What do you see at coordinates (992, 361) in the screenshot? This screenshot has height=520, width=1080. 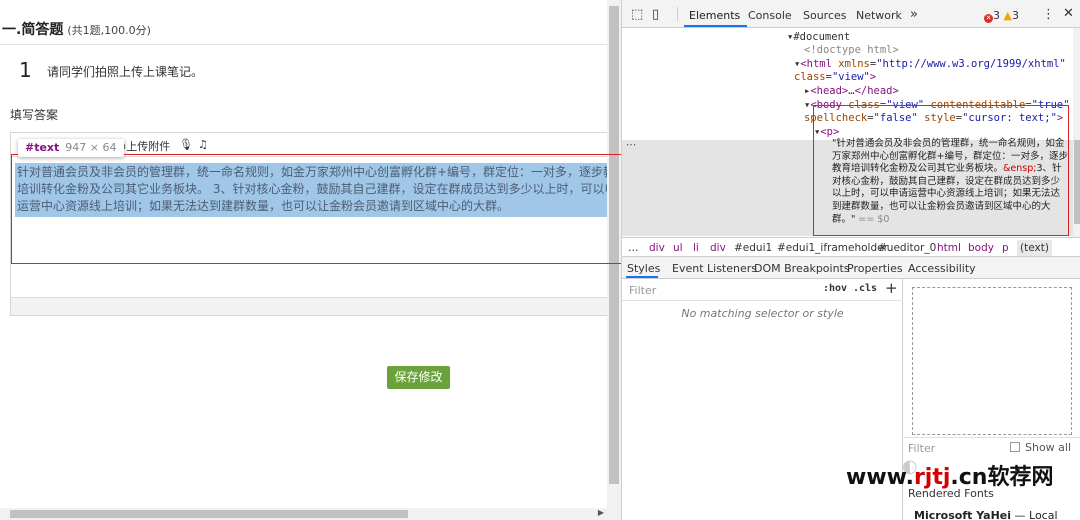 I see `box-model-diagram` at bounding box center [992, 361].